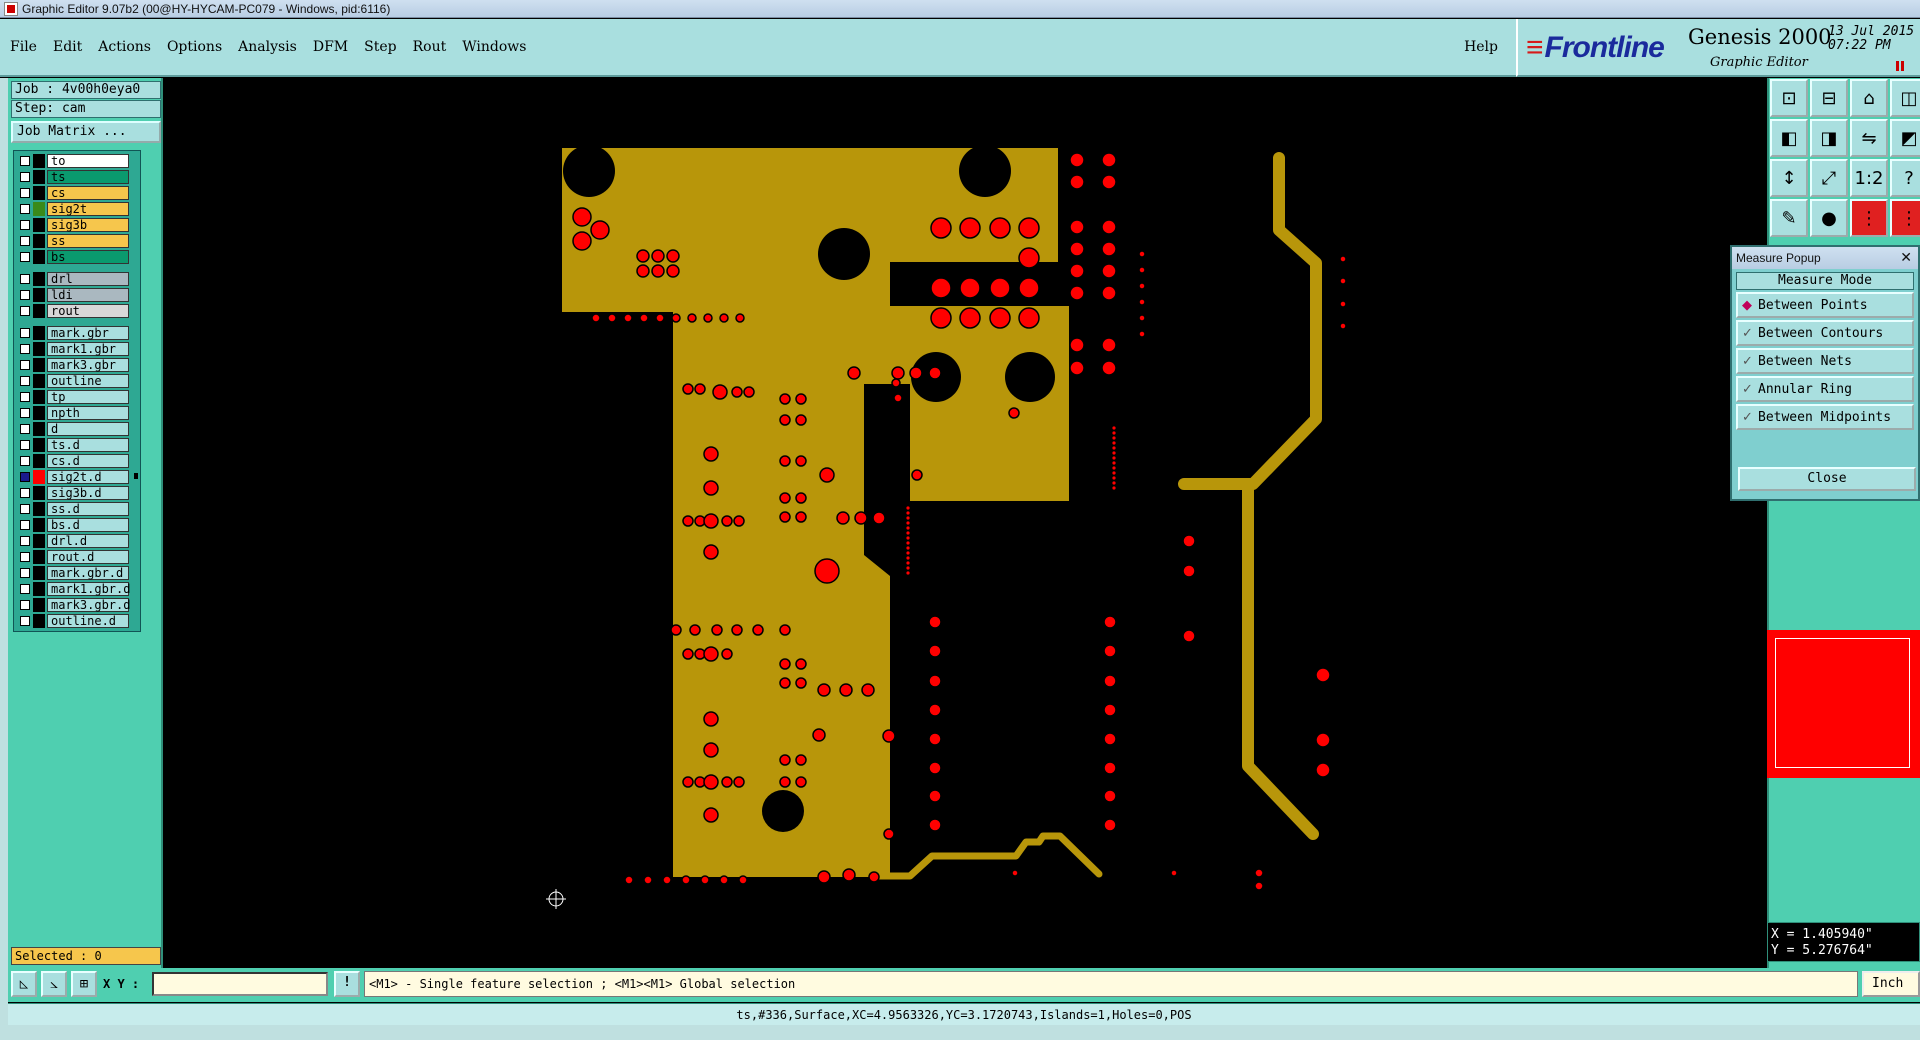  Describe the element at coordinates (88, 413) in the screenshot. I see `layer-name: npth` at that location.